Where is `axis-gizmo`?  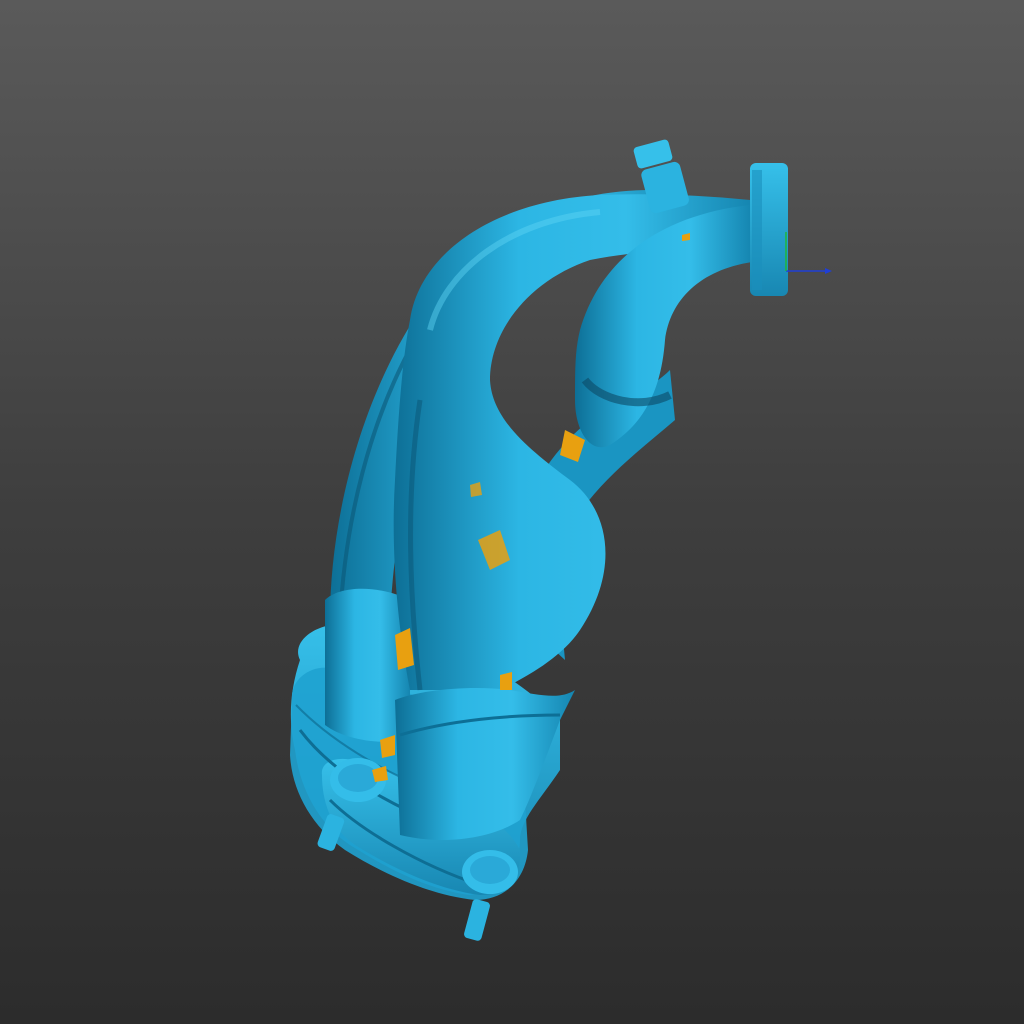 axis-gizmo is located at coordinates (808, 253).